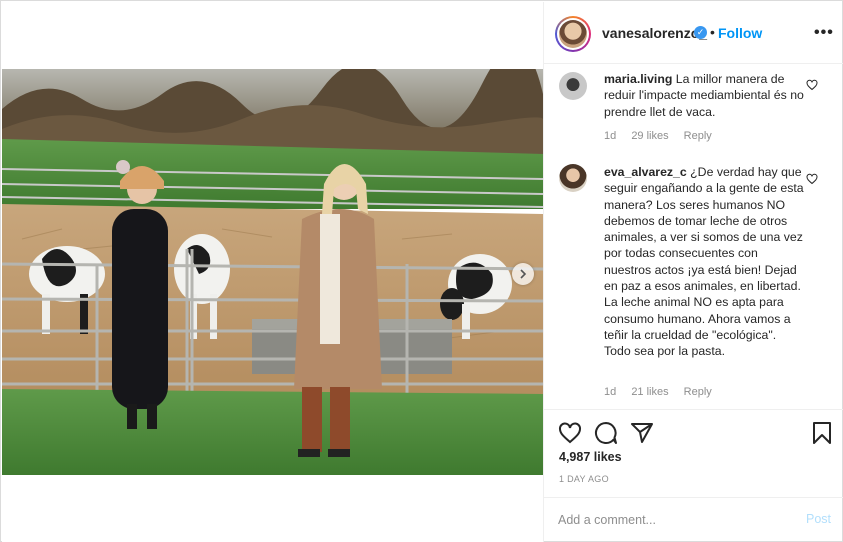  Describe the element at coordinates (606, 433) in the screenshot. I see `comment-icon` at that location.